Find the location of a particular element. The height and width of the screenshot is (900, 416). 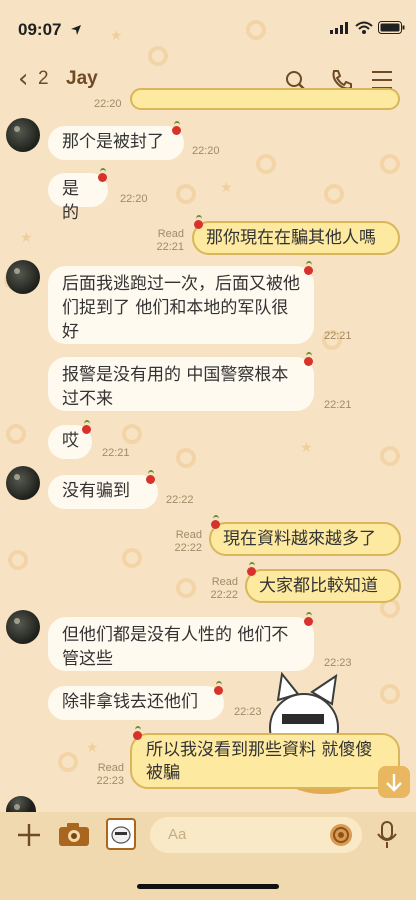

message-text: 那你現在在騙其他人嗎 is located at coordinates (291, 238).